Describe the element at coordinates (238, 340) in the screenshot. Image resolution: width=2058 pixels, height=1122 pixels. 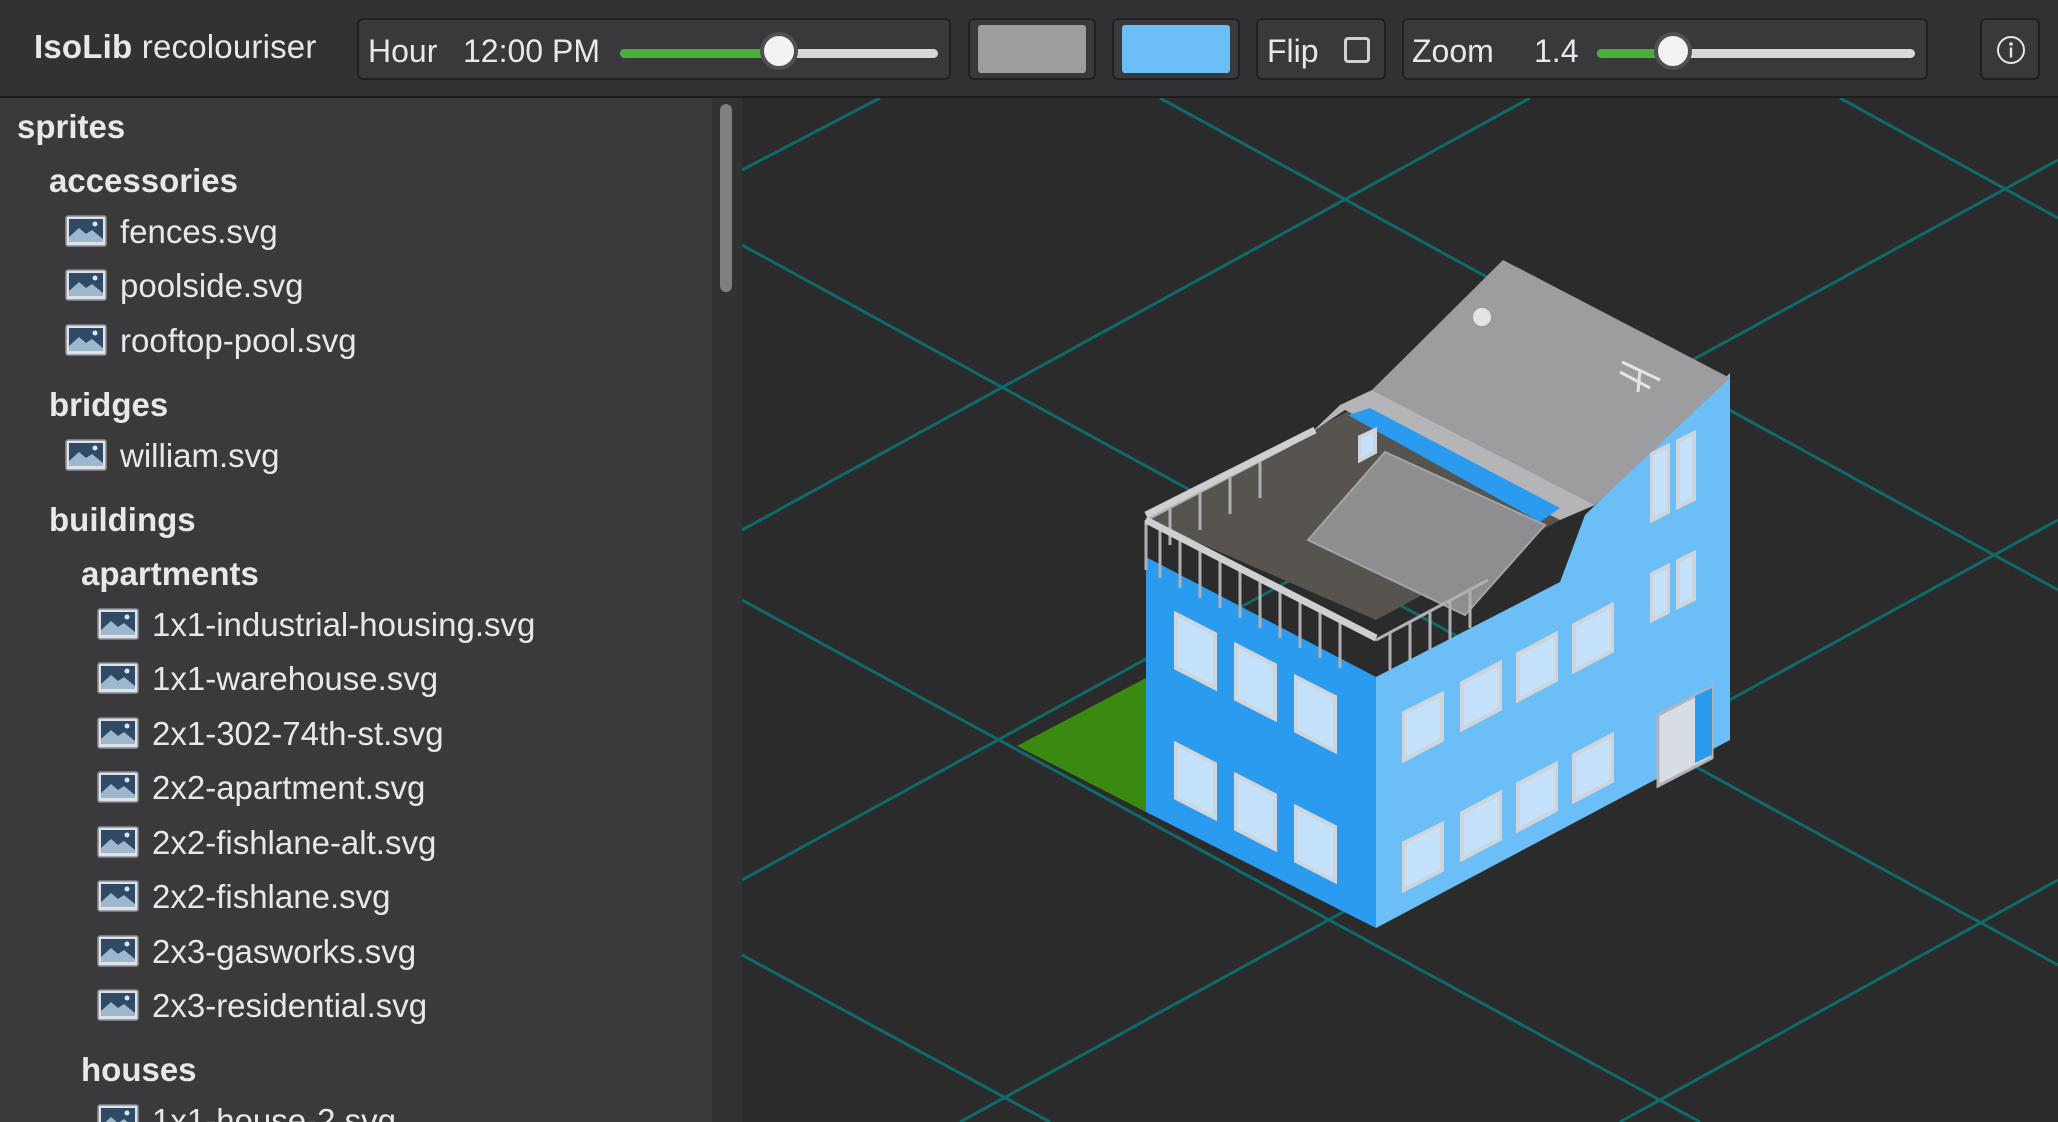
I see `file-name: rooftop-pool.svg` at that location.